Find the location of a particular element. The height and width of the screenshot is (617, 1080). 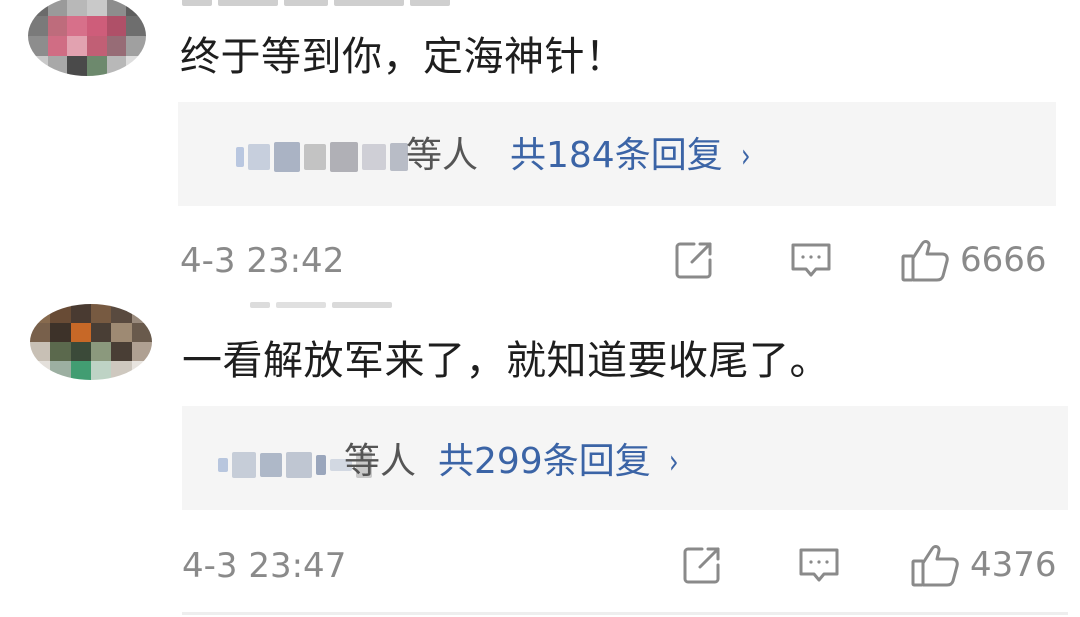

comment-text: 终于等到你，定海神针！ is located at coordinates (403, 57).